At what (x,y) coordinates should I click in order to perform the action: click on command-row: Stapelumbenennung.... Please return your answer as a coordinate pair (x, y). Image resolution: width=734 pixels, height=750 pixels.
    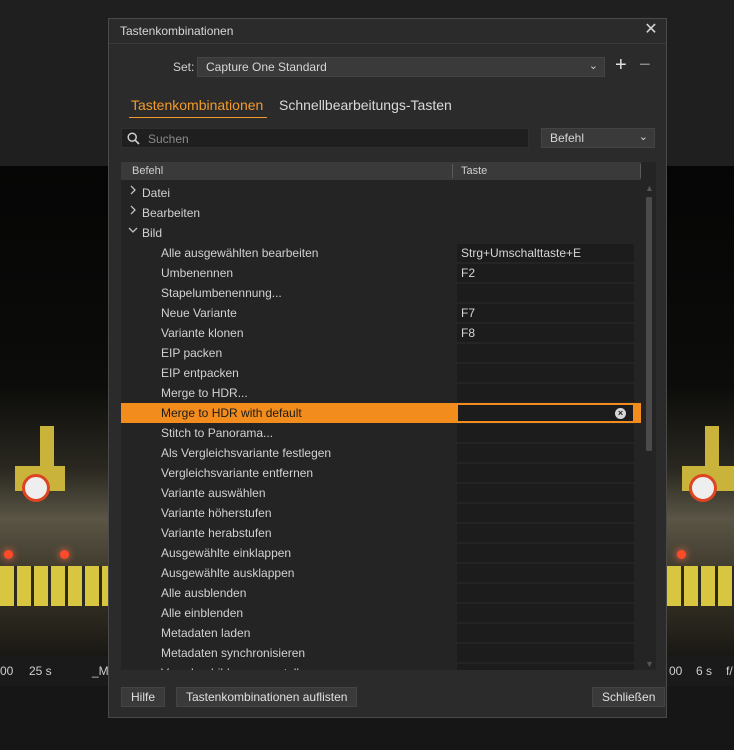
    Looking at the image, I should click on (381, 293).